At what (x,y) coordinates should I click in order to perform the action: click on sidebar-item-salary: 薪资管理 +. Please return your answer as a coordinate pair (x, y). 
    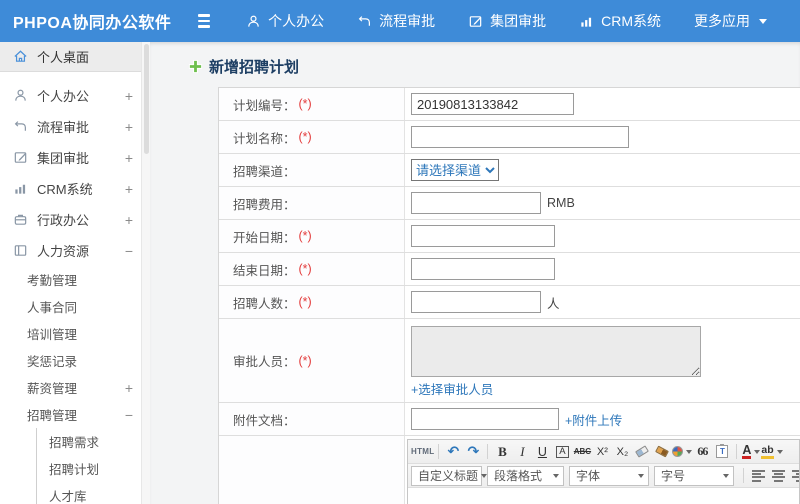
    Looking at the image, I should click on (75, 387).